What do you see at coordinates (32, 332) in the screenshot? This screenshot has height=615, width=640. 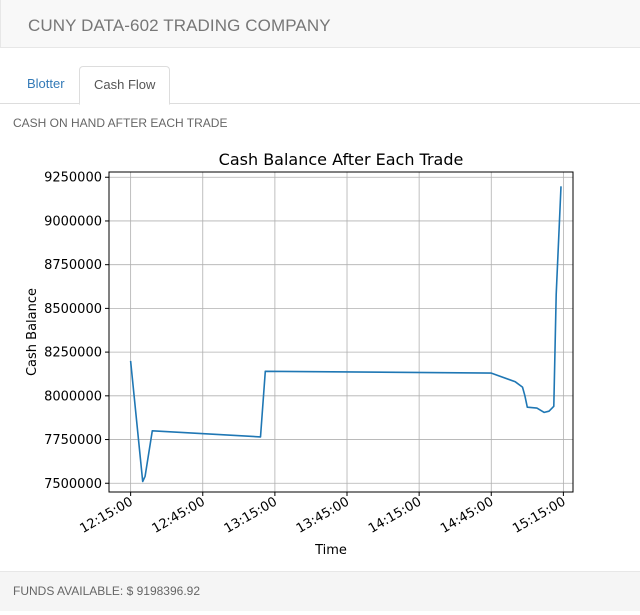 I see `y-axis-label: Cash Balance` at bounding box center [32, 332].